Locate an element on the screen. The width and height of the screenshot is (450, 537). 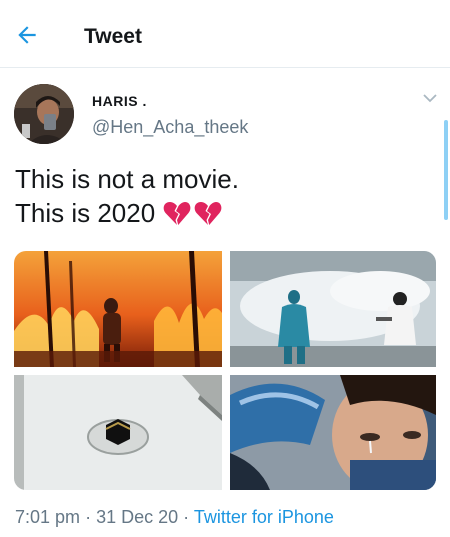
author-name: HARIS . is located at coordinates (119, 101).